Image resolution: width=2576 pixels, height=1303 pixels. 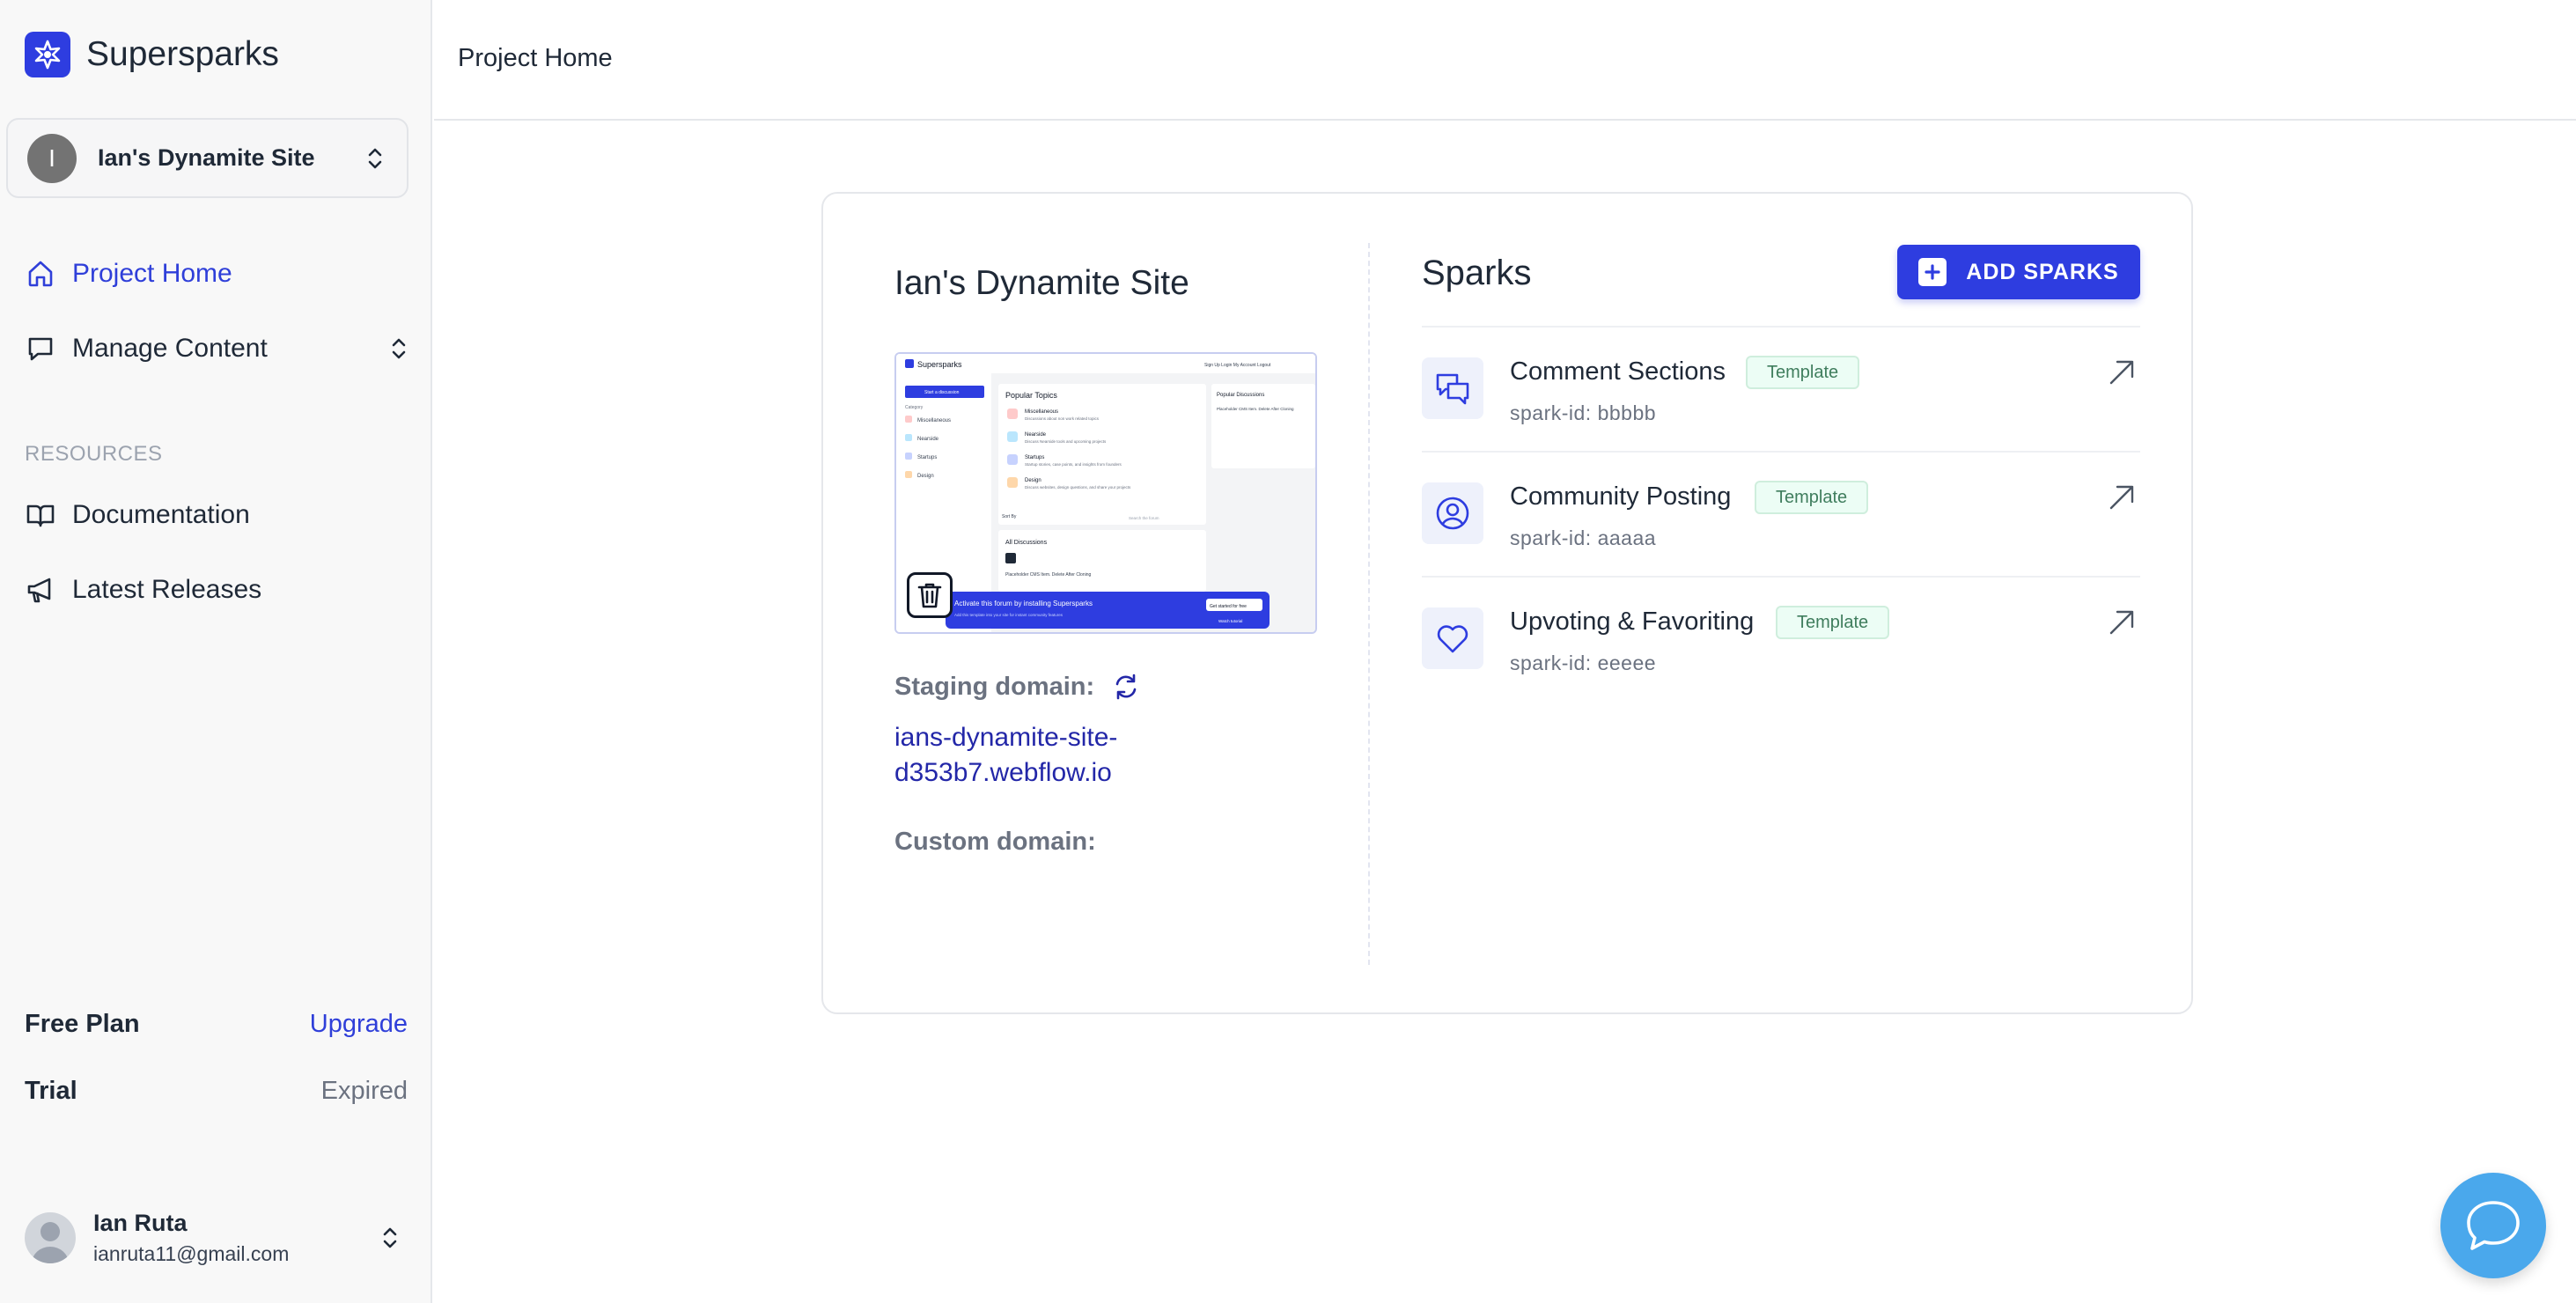 I want to click on spark-name: Community Posting, so click(x=1621, y=496).